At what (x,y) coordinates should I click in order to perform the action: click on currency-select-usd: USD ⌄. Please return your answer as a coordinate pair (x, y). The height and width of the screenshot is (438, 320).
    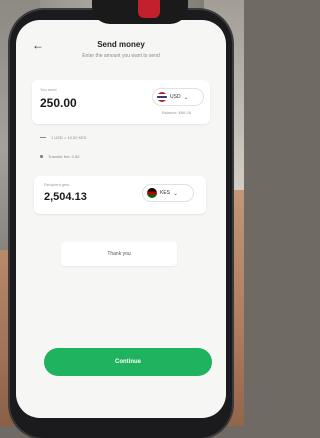
    Looking at the image, I should click on (178, 97).